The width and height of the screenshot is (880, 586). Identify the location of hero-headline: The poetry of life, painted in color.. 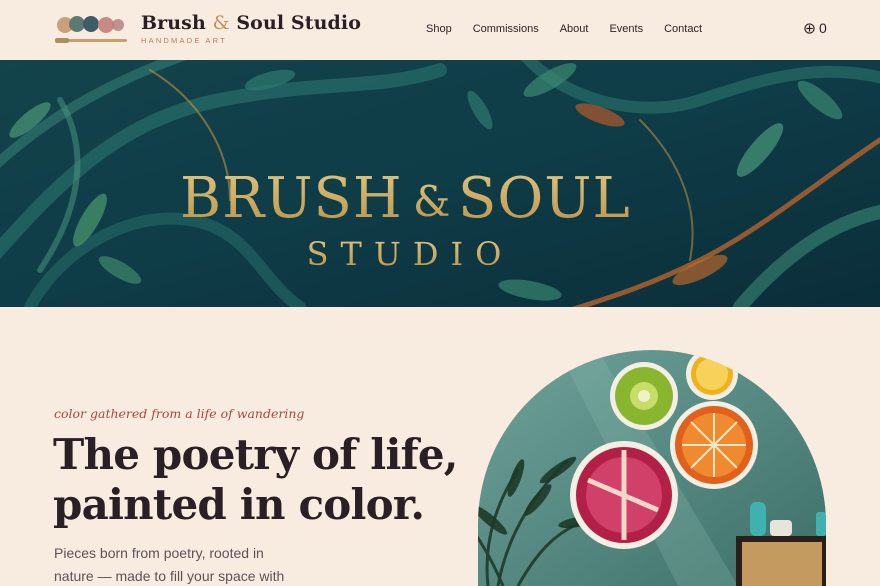
(255, 479).